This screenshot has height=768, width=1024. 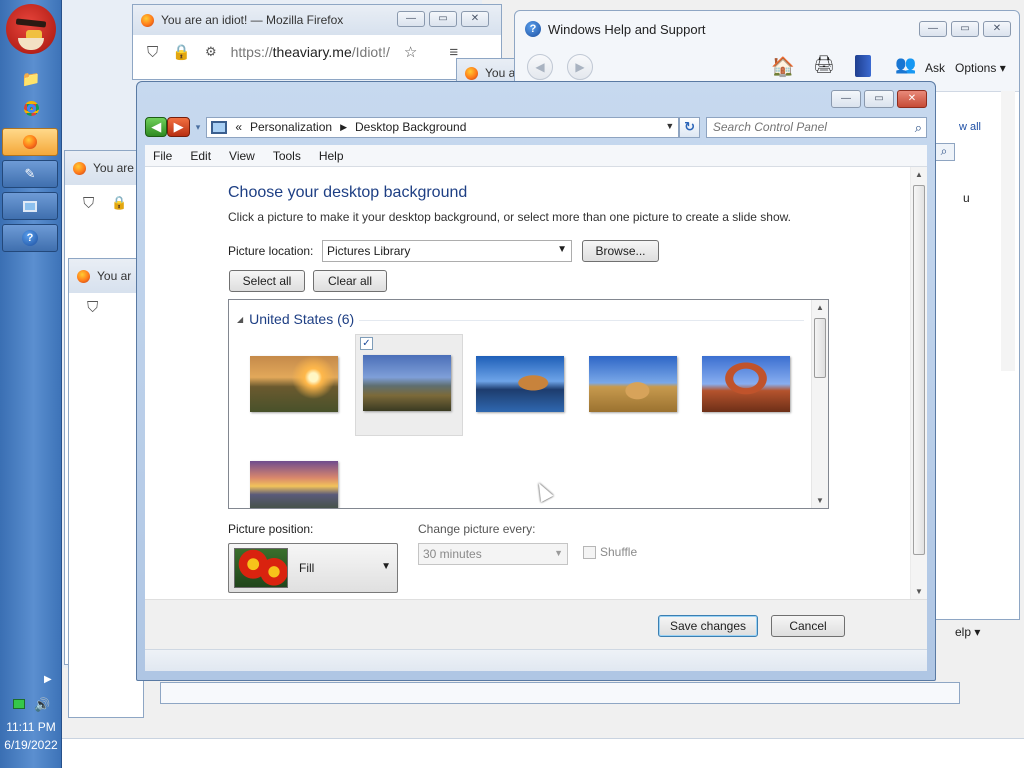 I want to click on address-bar: « Personalization ▶ Desktop Background ▼, so click(x=443, y=127).